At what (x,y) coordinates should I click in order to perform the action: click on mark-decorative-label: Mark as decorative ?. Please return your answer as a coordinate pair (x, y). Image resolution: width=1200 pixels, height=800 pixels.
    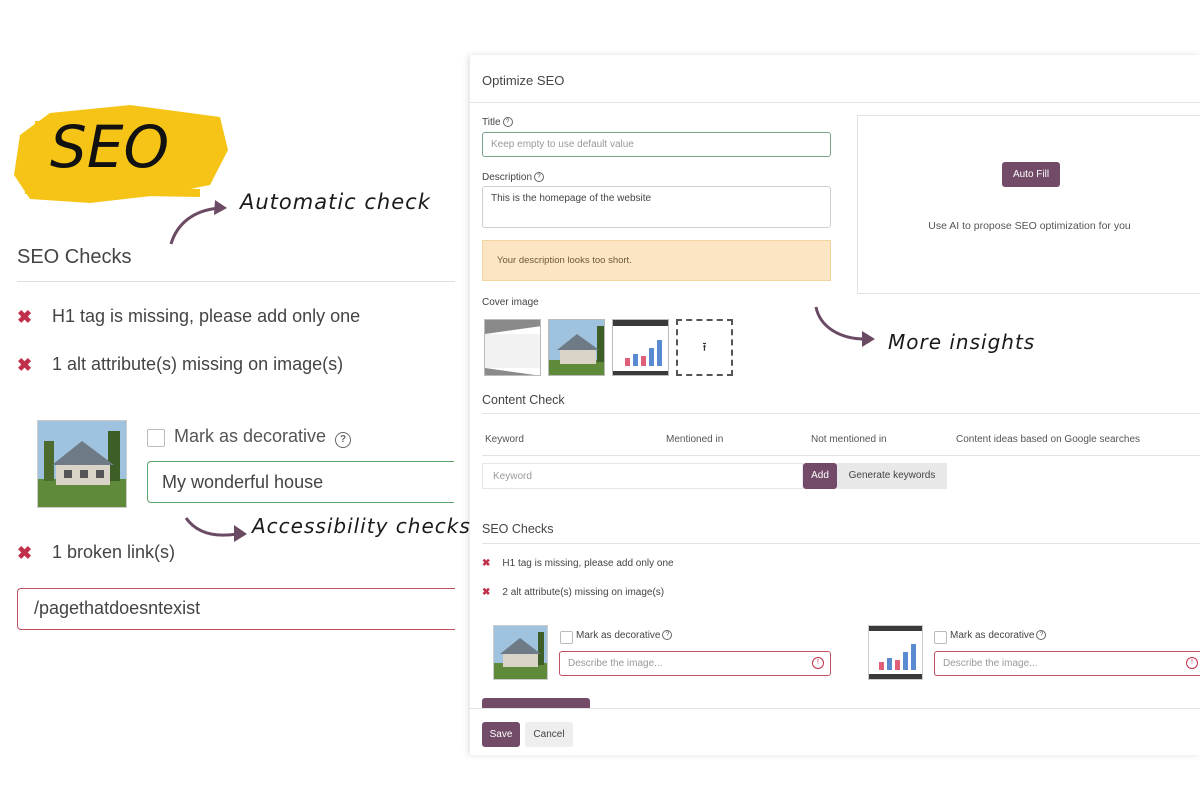
    Looking at the image, I should click on (263, 437).